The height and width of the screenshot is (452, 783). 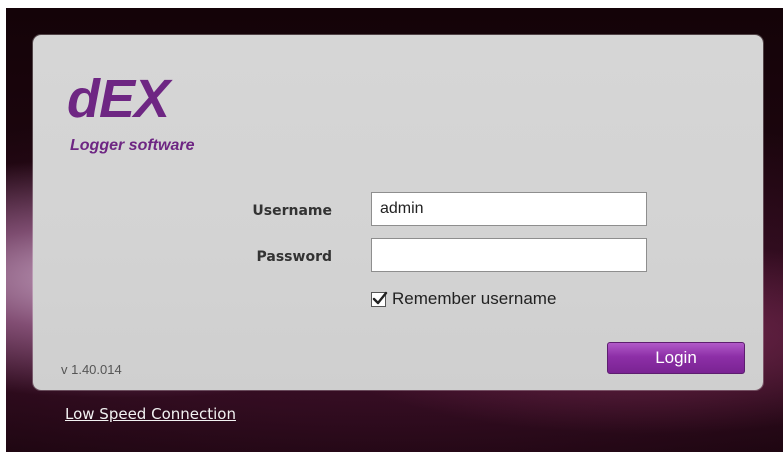 What do you see at coordinates (91, 369) in the screenshot?
I see `version-text: v 1.40.014` at bounding box center [91, 369].